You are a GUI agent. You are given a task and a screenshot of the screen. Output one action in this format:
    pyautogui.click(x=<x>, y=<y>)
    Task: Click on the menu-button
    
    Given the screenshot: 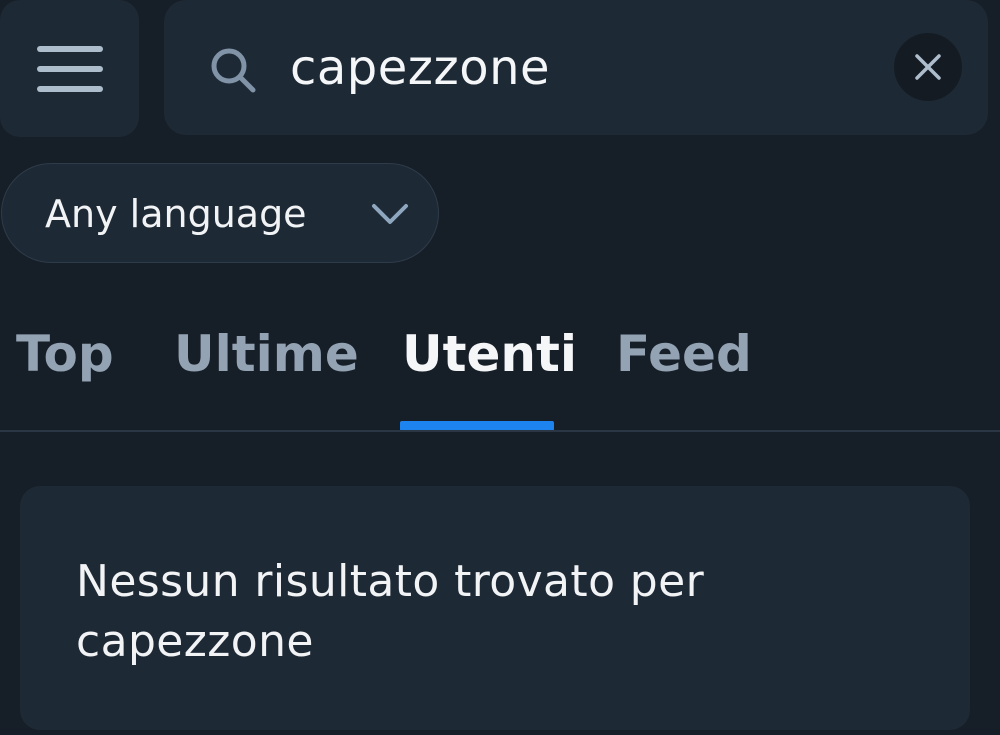 What is the action you would take?
    pyautogui.click(x=69, y=68)
    